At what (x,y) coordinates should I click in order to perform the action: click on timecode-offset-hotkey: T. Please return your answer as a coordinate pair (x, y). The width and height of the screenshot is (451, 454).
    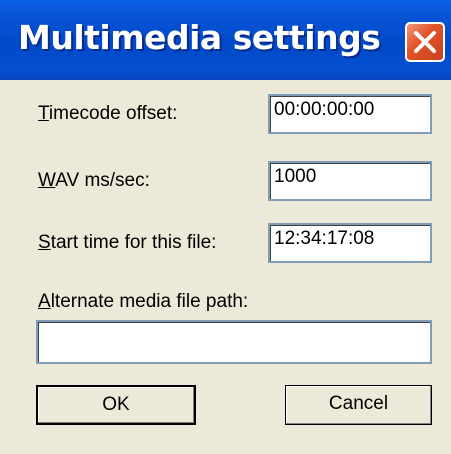
    Looking at the image, I should click on (43, 113).